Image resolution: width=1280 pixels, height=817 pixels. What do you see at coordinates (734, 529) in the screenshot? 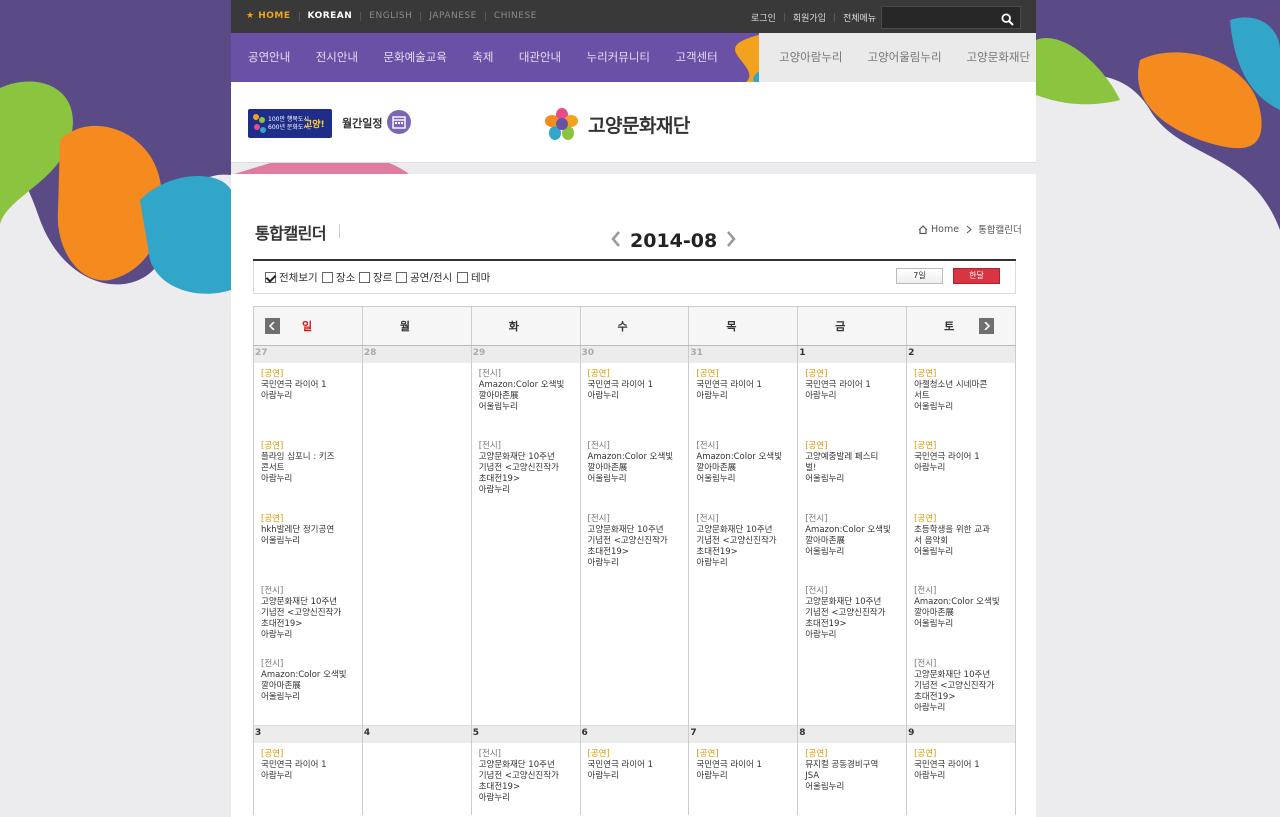
I see `event-text-line: 고양문화재단 10주년` at bounding box center [734, 529].